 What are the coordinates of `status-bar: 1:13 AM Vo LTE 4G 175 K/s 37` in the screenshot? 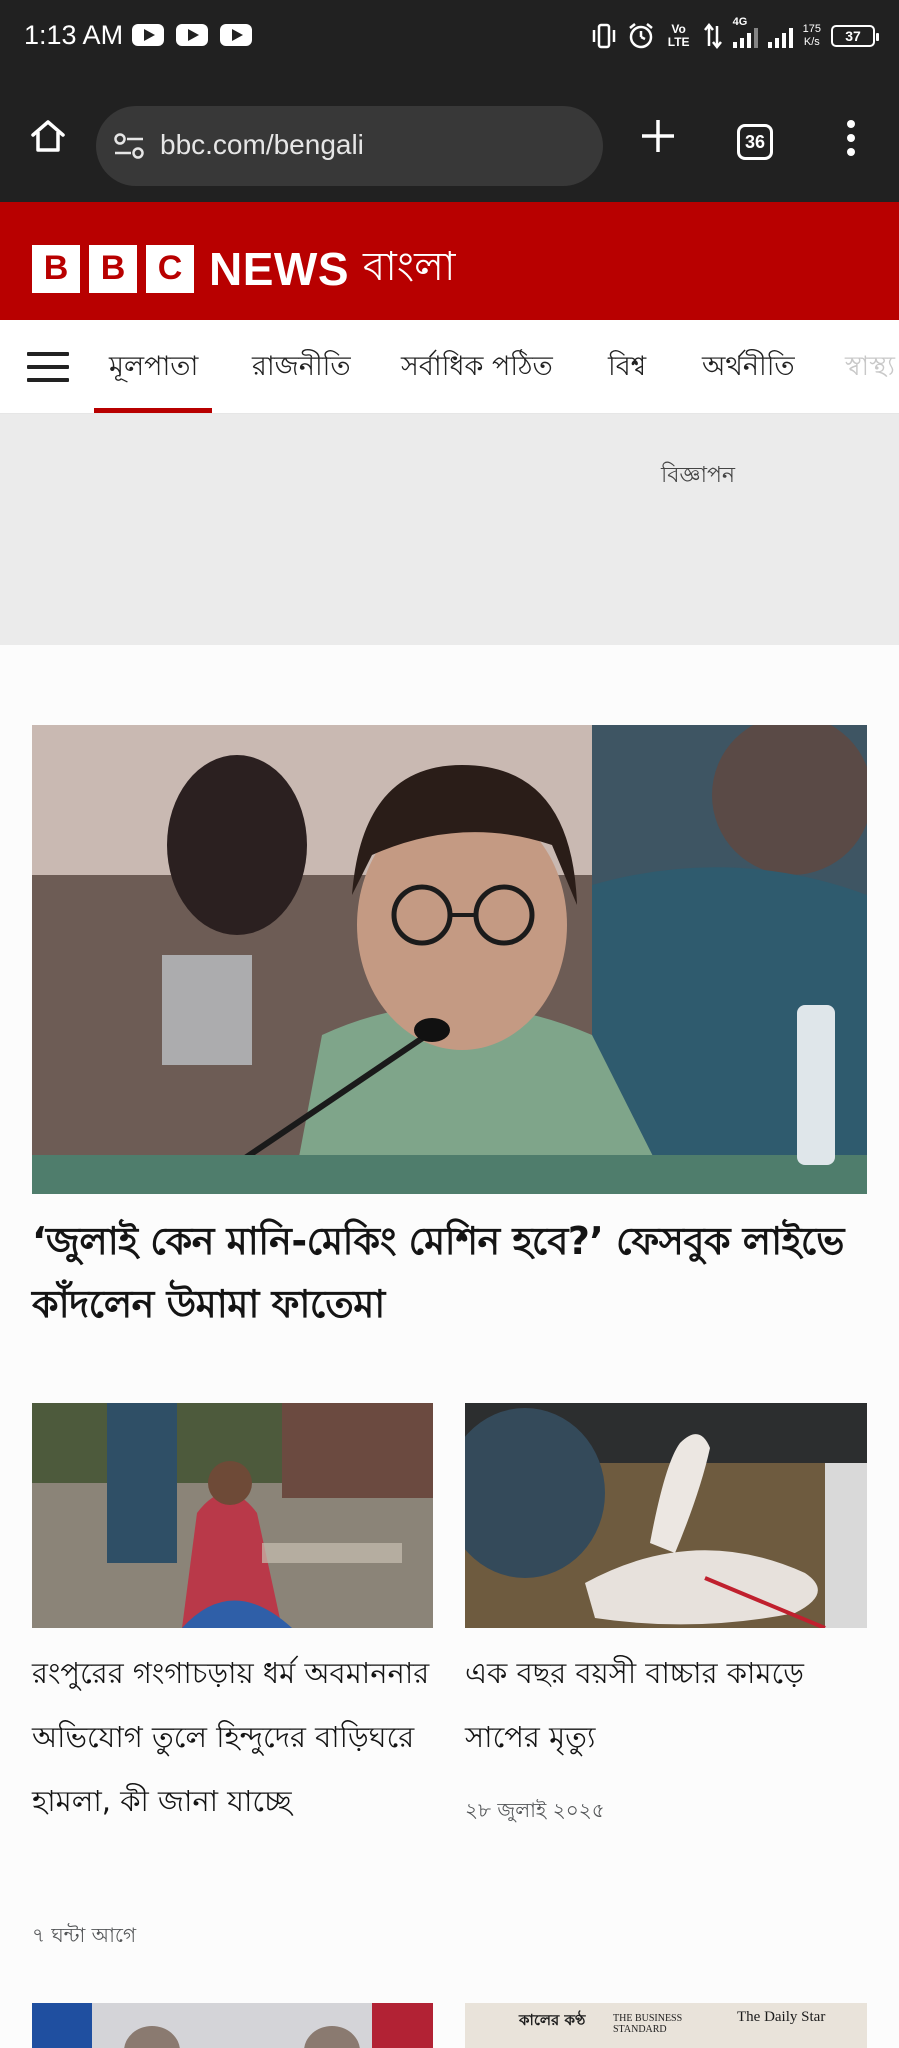 It's located at (449, 36).